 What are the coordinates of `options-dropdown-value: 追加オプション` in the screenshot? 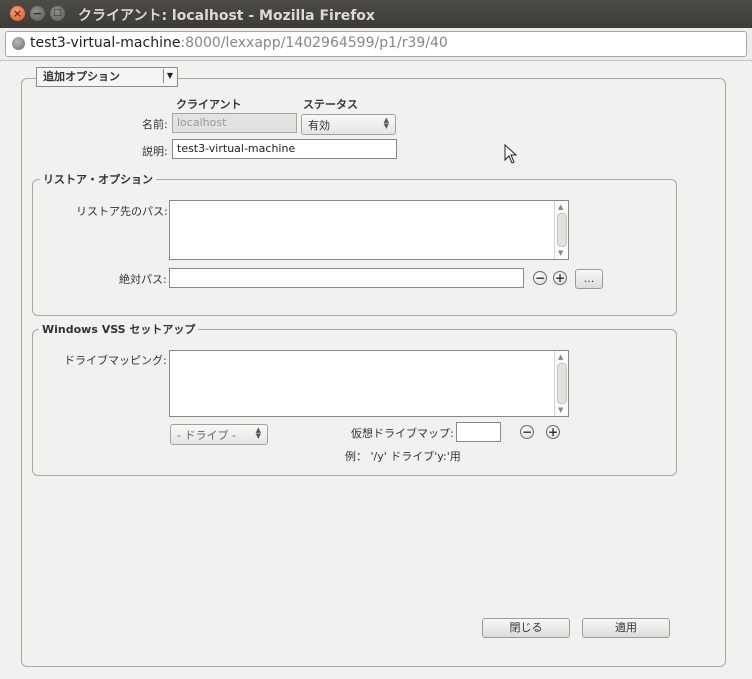 It's located at (81, 76).